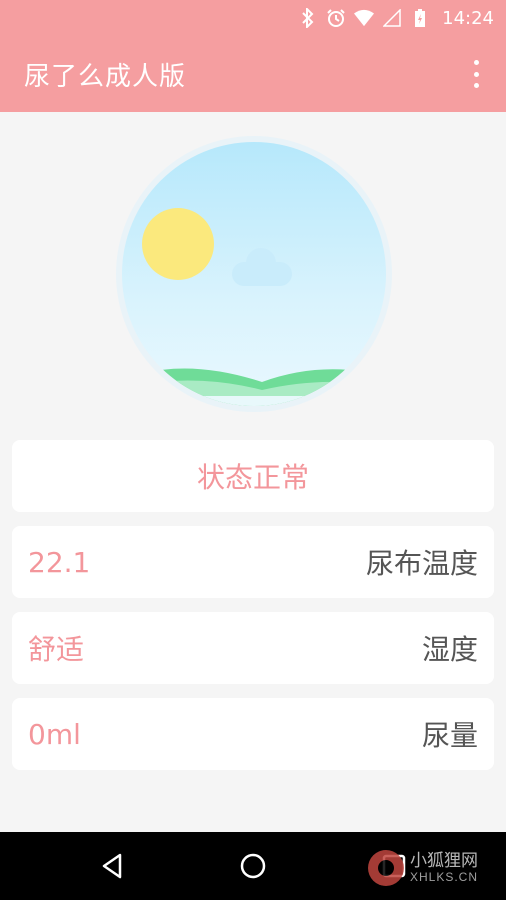  Describe the element at coordinates (468, 18) in the screenshot. I see `clock: 14:24` at that location.